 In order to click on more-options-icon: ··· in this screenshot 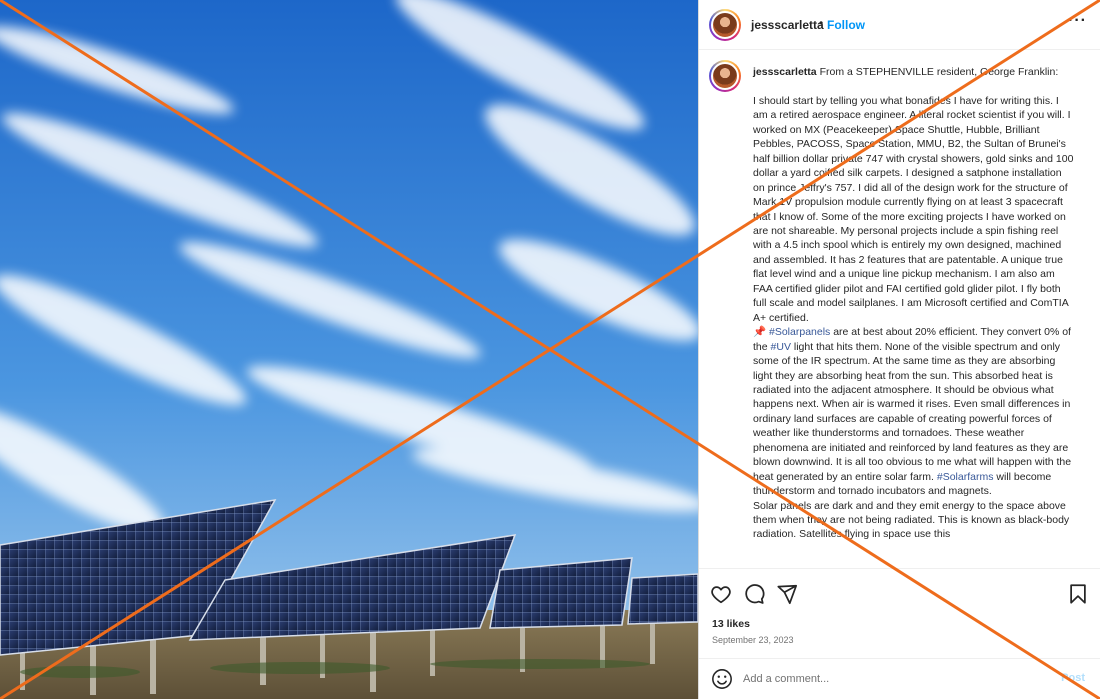, I will do `click(1077, 21)`.